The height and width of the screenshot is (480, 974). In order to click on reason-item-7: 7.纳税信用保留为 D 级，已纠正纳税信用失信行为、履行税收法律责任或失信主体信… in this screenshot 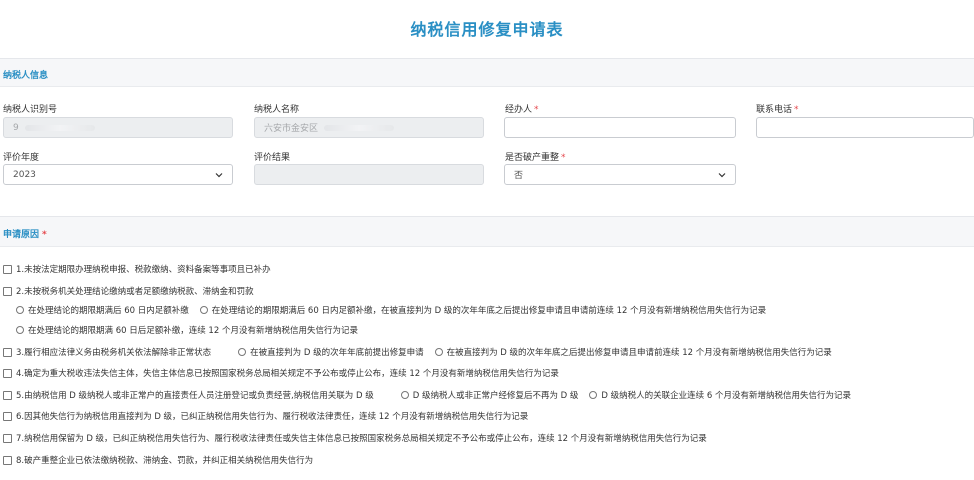, I will do `click(487, 438)`.